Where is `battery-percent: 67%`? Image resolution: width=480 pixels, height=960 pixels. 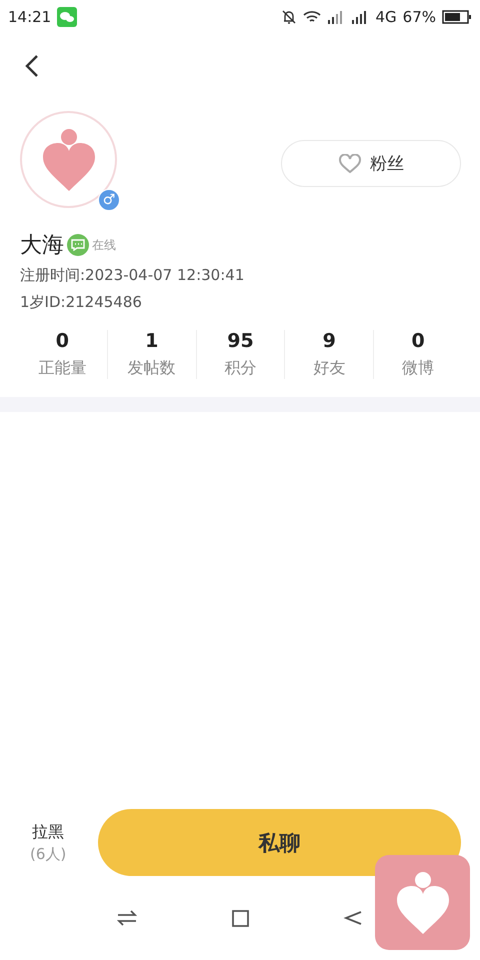
battery-percent: 67% is located at coordinates (419, 17).